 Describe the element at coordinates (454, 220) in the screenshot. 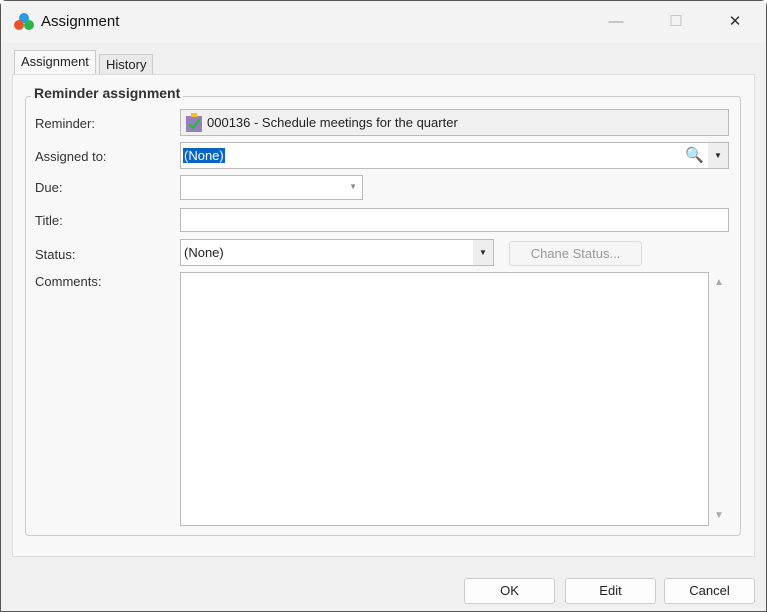

I see `title-input` at that location.